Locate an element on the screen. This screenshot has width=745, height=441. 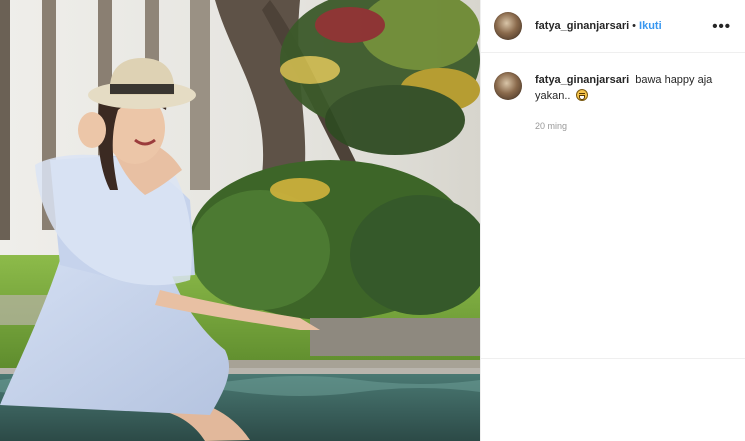
grinning-face-icon is located at coordinates (581, 95).